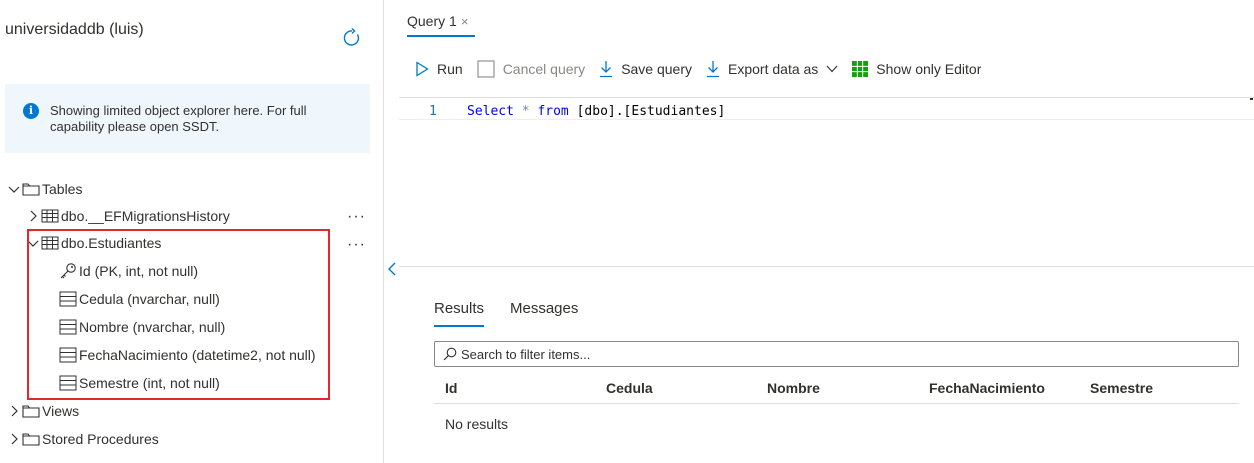 This screenshot has width=1254, height=463. Describe the element at coordinates (987, 388) in the screenshot. I see `results-column-header: FechaNacimiento` at that location.